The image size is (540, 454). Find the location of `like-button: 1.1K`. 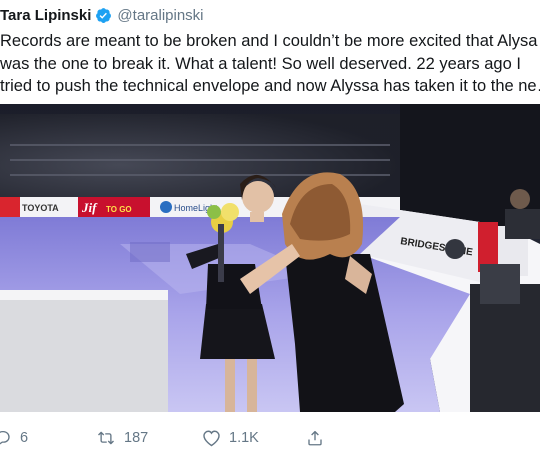

like-button: 1.1K is located at coordinates (230, 438).